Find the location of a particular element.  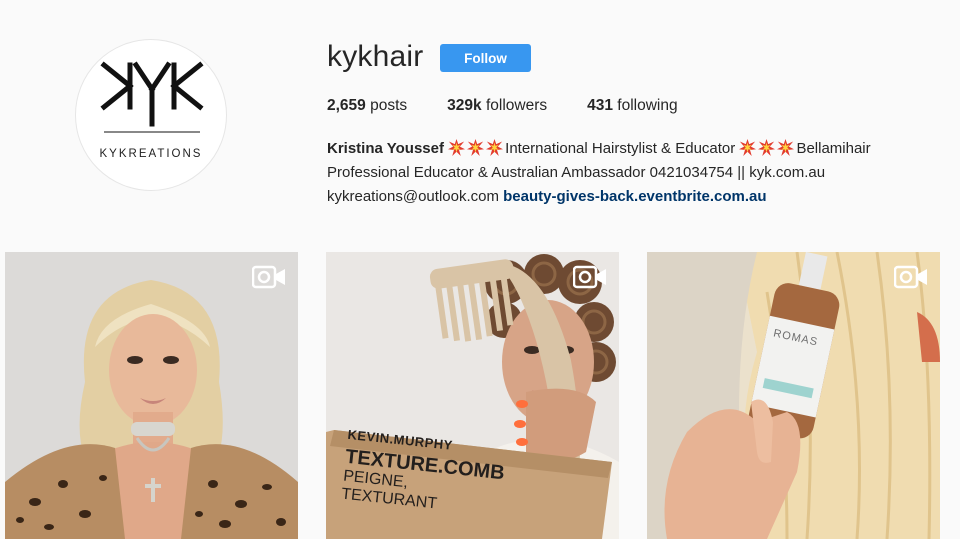

logo-caption: KYKREATIONS is located at coordinates (151, 154).